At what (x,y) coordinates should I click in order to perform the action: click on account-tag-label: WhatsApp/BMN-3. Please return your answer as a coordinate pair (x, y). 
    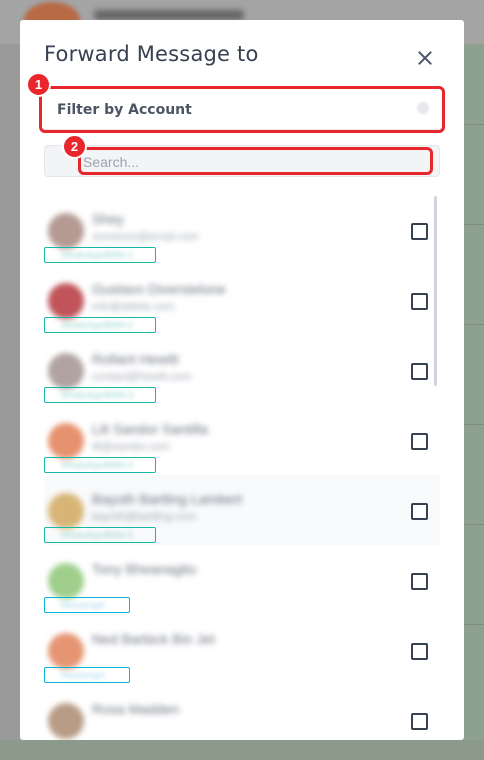
    Looking at the image, I should click on (97, 395).